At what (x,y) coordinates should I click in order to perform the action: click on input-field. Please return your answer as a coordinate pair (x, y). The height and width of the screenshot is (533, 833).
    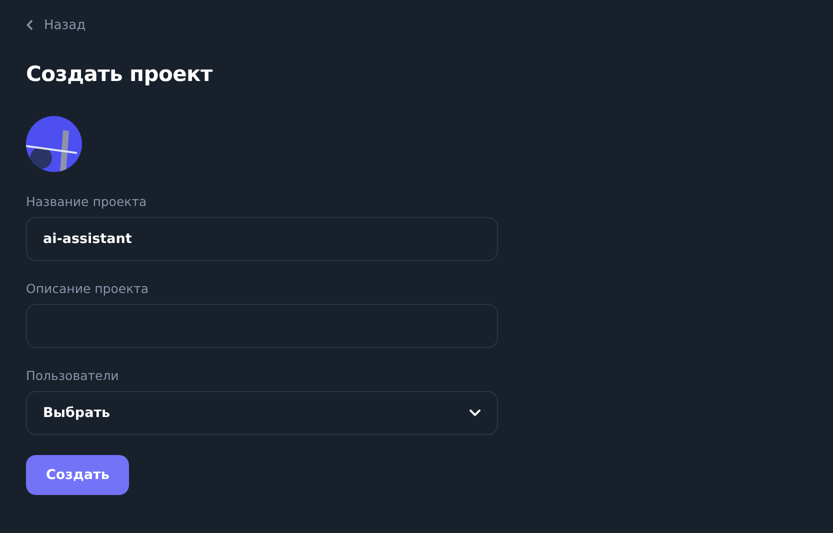
    Looking at the image, I should click on (262, 326).